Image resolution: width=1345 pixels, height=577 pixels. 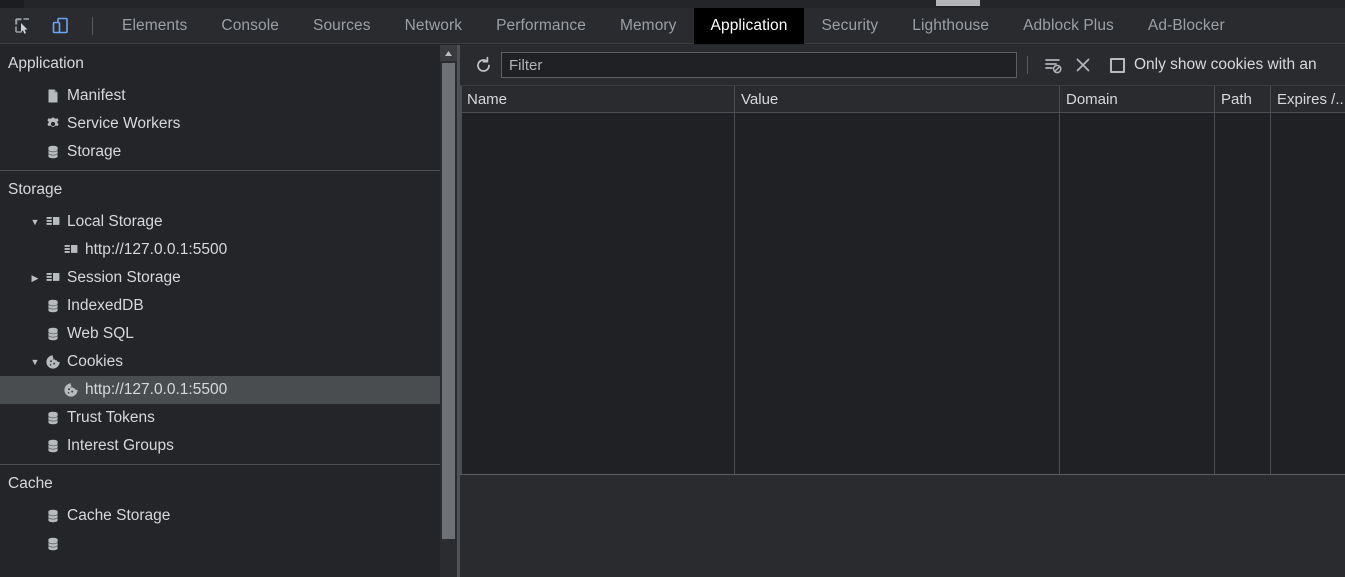 What do you see at coordinates (759, 65) in the screenshot?
I see `filter-input` at bounding box center [759, 65].